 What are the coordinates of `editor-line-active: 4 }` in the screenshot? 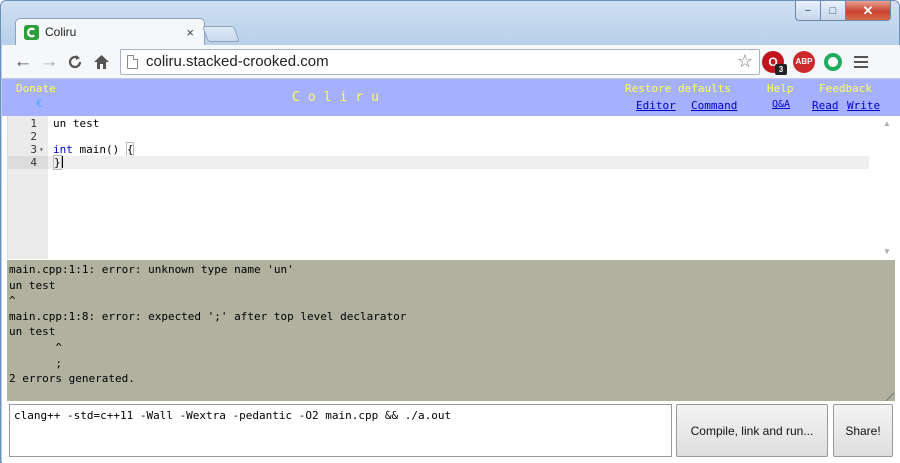 It's located at (438, 162).